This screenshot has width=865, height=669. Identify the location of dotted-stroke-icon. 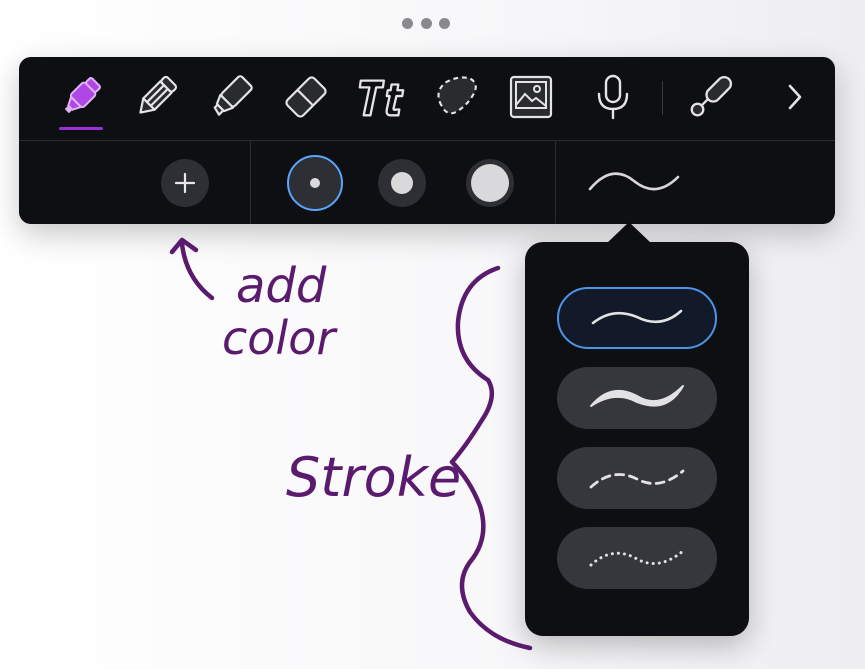
(637, 558).